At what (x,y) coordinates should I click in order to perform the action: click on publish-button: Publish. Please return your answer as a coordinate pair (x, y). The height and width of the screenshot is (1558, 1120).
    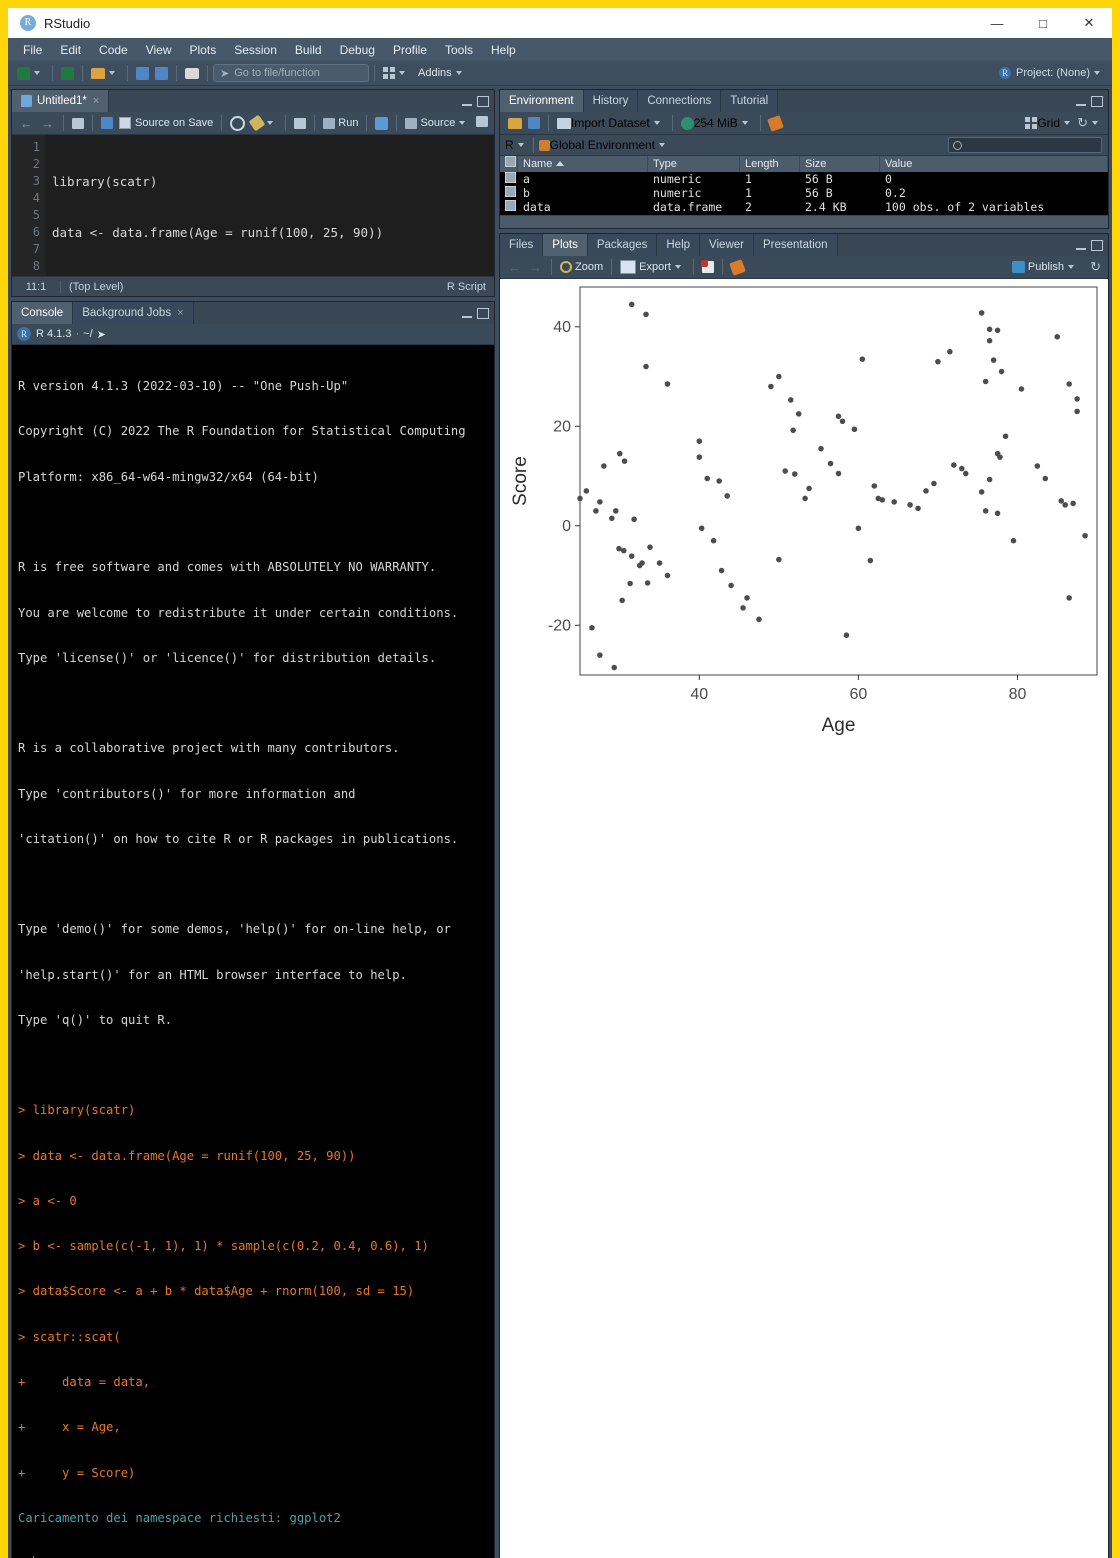
    Looking at the image, I should click on (1044, 267).